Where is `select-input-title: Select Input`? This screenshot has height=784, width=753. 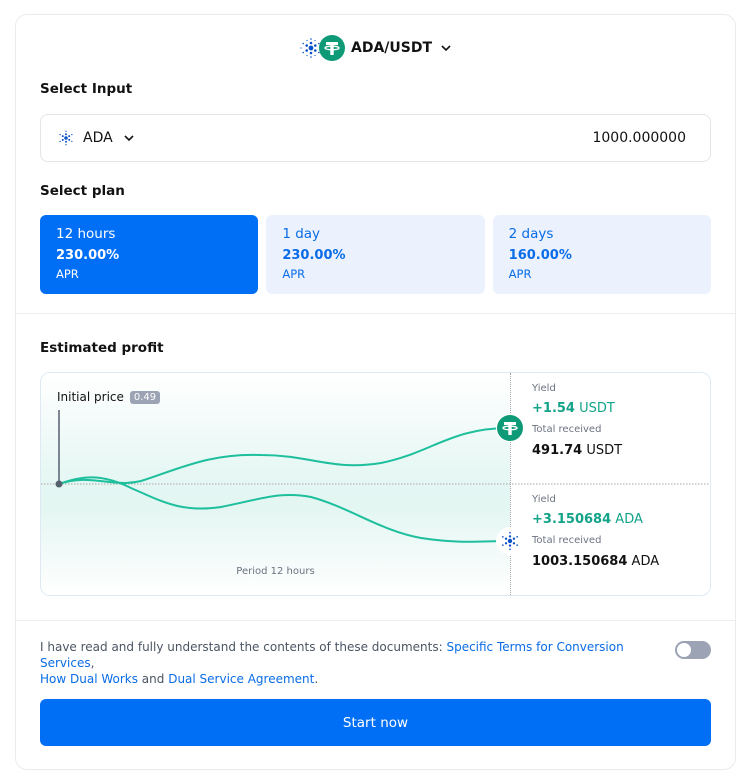
select-input-title: Select Input is located at coordinates (86, 89).